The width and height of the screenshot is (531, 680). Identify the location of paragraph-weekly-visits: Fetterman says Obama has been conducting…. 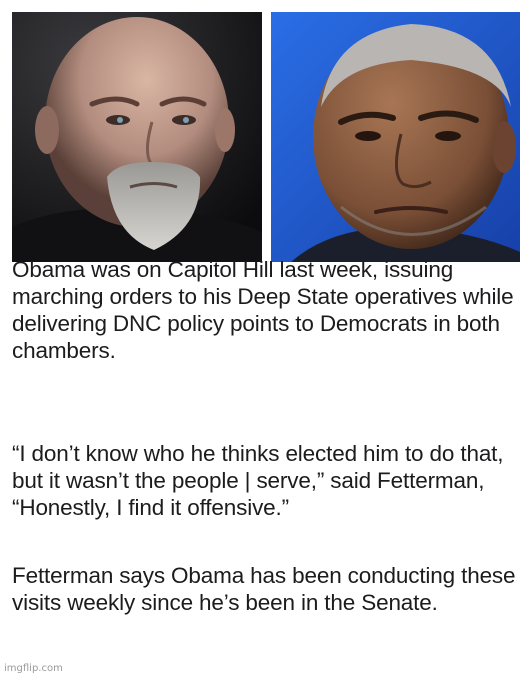
(264, 589).